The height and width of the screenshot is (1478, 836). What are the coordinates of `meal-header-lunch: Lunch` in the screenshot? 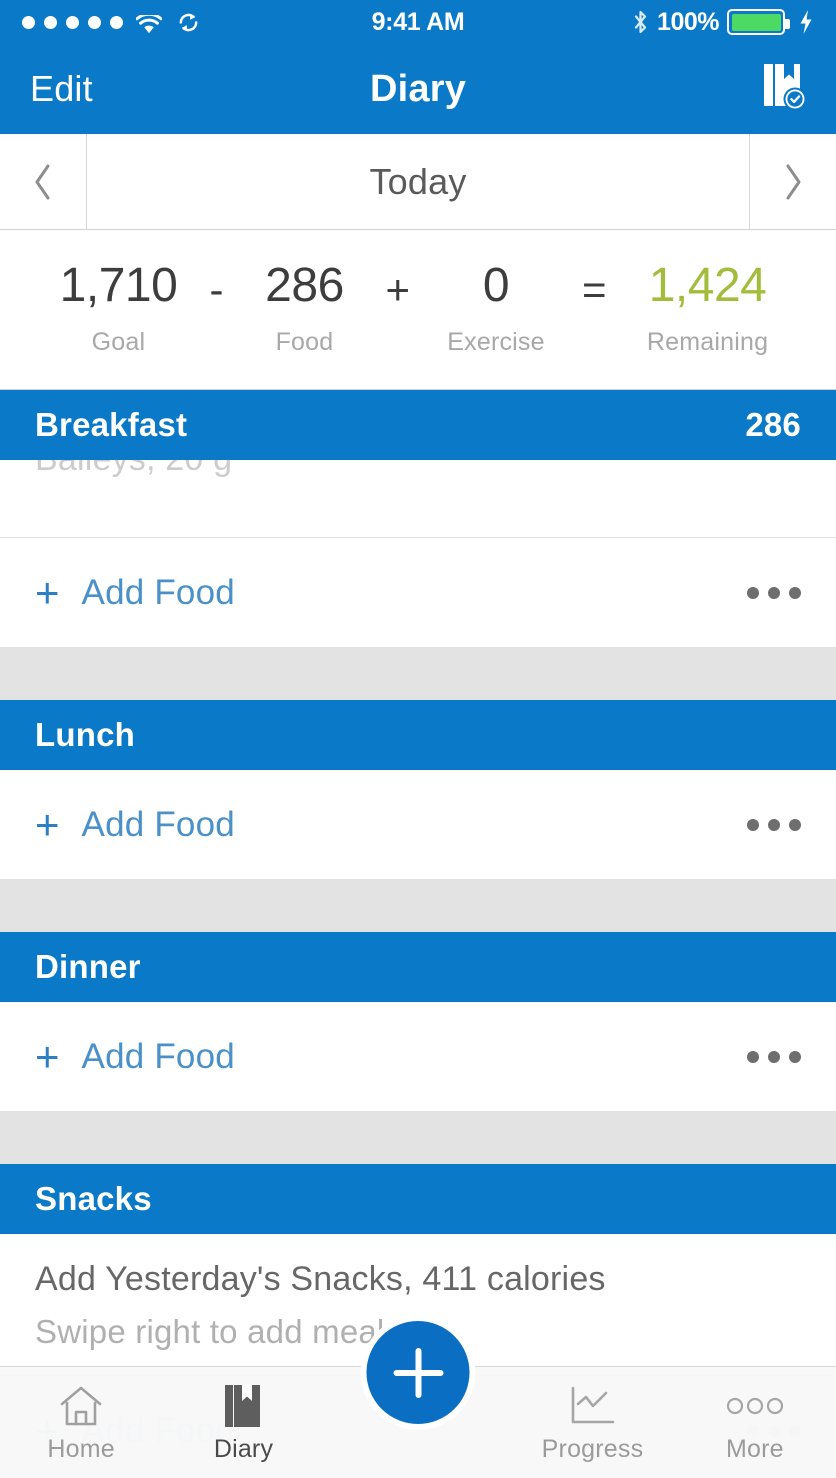 It's located at (418, 735).